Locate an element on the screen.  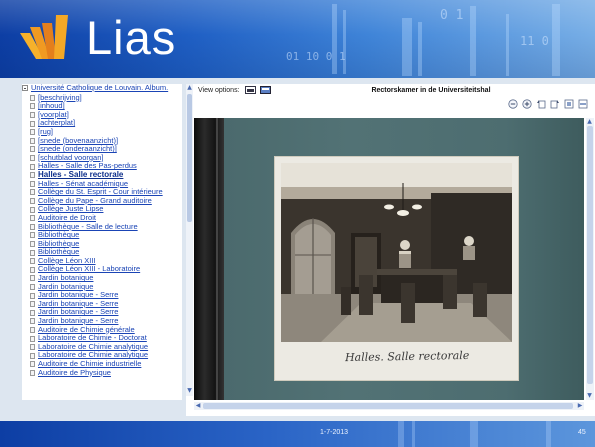
tree-root-label: Université Catholique de Louvain. Album. is located at coordinates (99, 88).